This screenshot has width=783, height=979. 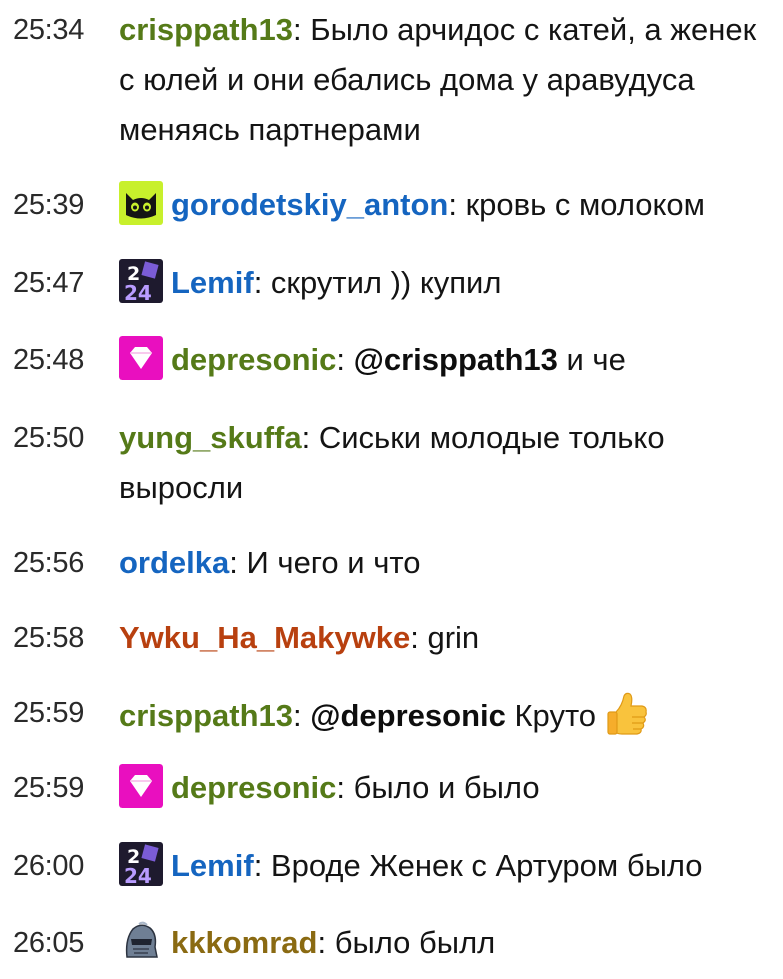 What do you see at coordinates (141, 203) in the screenshot?
I see `cat-badge-icon` at bounding box center [141, 203].